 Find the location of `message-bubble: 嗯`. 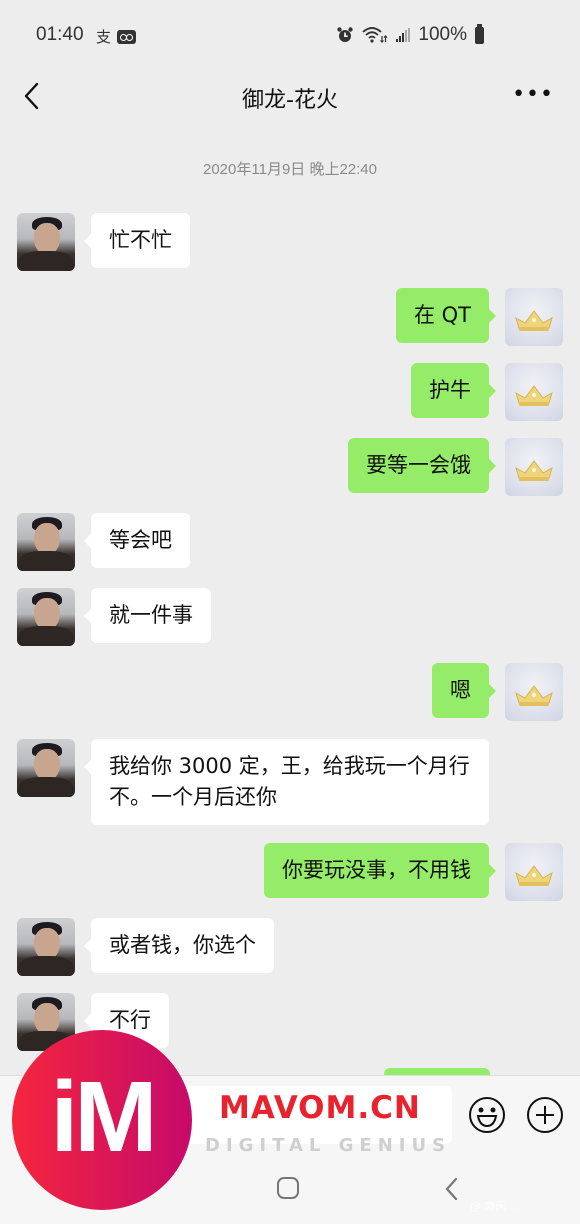

message-bubble: 嗯 is located at coordinates (464, 690).